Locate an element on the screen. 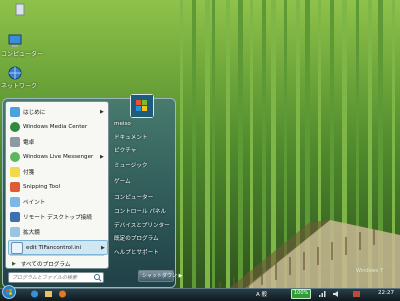  menu-item-magnifier: 拡大鏡 is located at coordinates (57, 231).